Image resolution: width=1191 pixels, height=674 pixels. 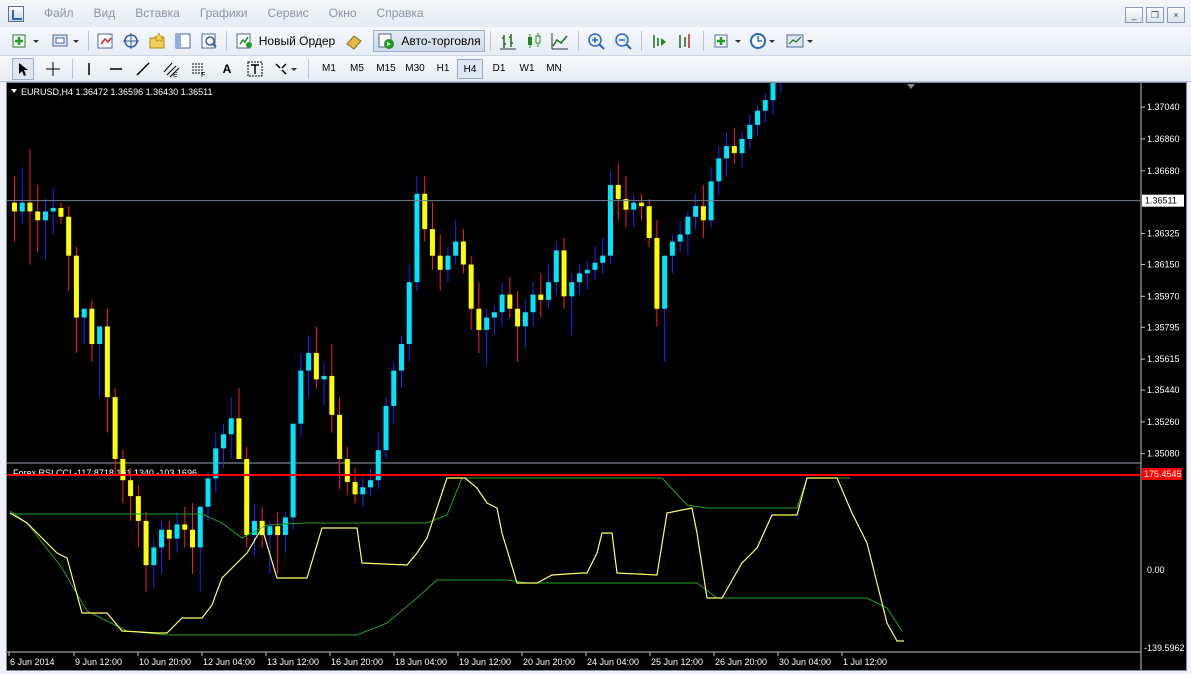 What do you see at coordinates (415, 69) in the screenshot?
I see `timeframe-m30: M30` at bounding box center [415, 69].